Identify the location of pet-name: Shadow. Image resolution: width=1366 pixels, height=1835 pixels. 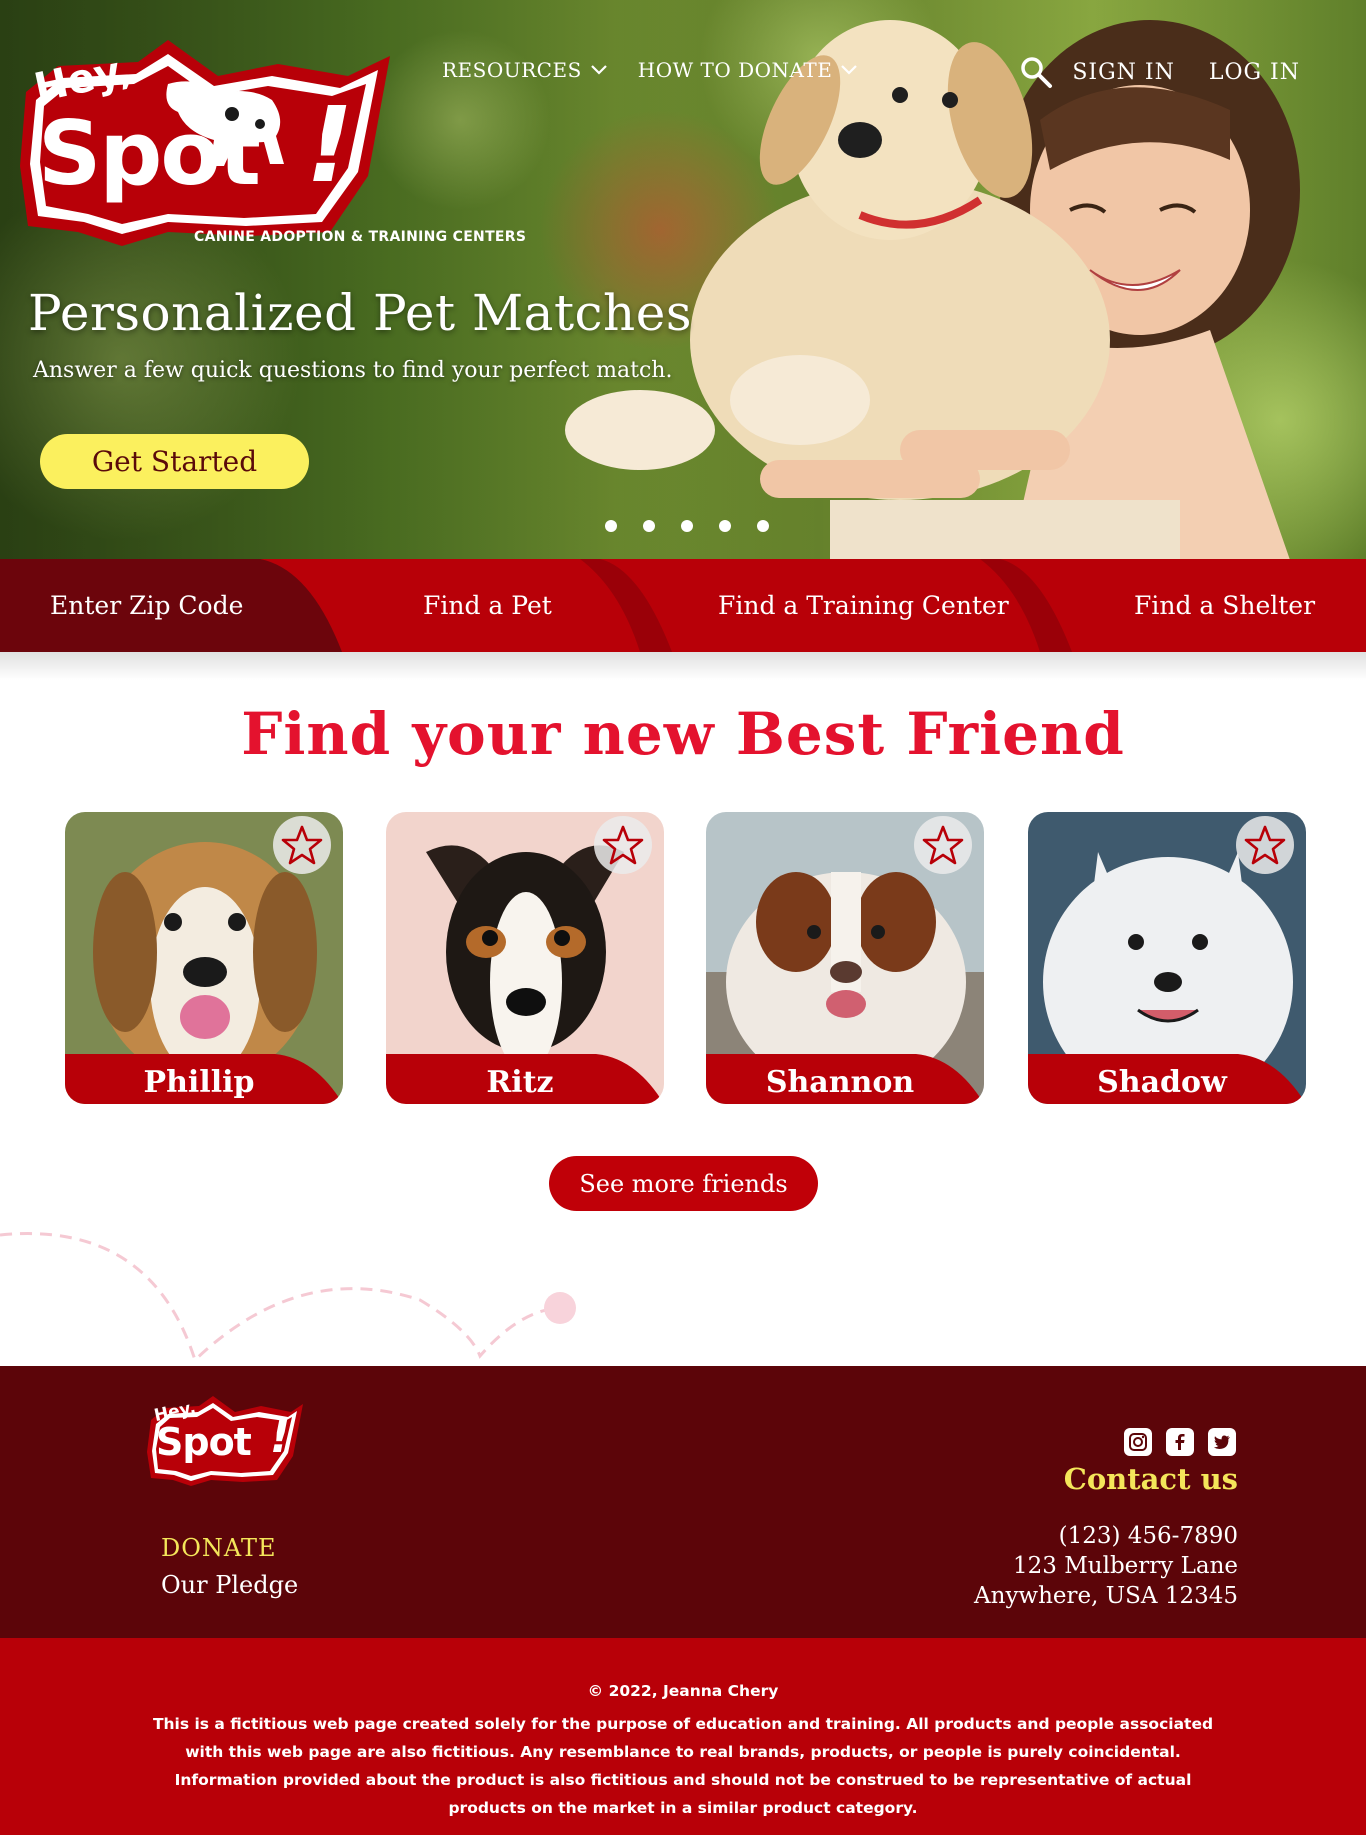
(1162, 1082).